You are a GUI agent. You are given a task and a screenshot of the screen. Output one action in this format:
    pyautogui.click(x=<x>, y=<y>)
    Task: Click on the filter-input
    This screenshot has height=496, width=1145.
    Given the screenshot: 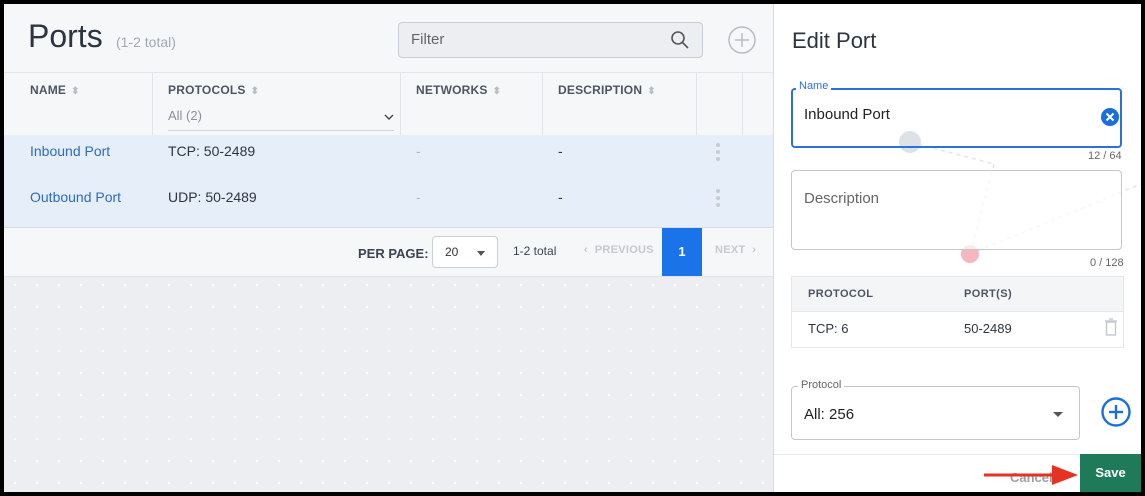 What is the action you would take?
    pyautogui.click(x=531, y=39)
    